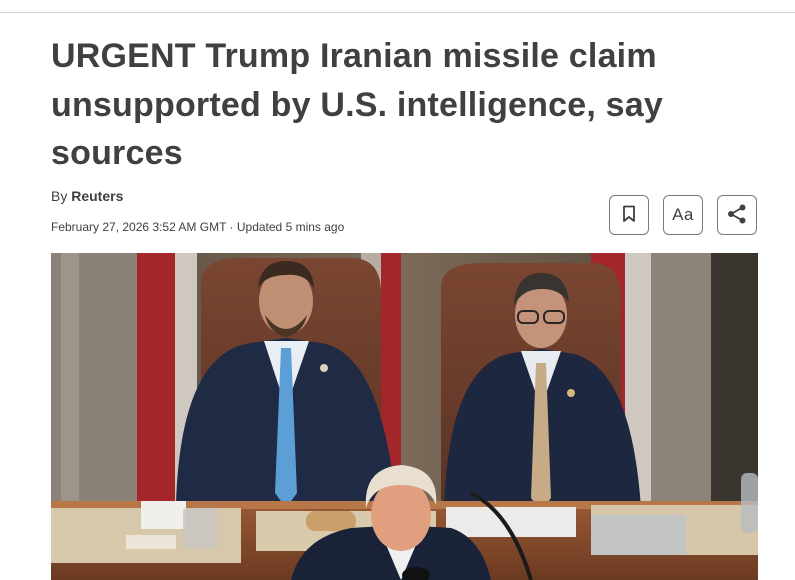  I want to click on share-icon, so click(737, 215).